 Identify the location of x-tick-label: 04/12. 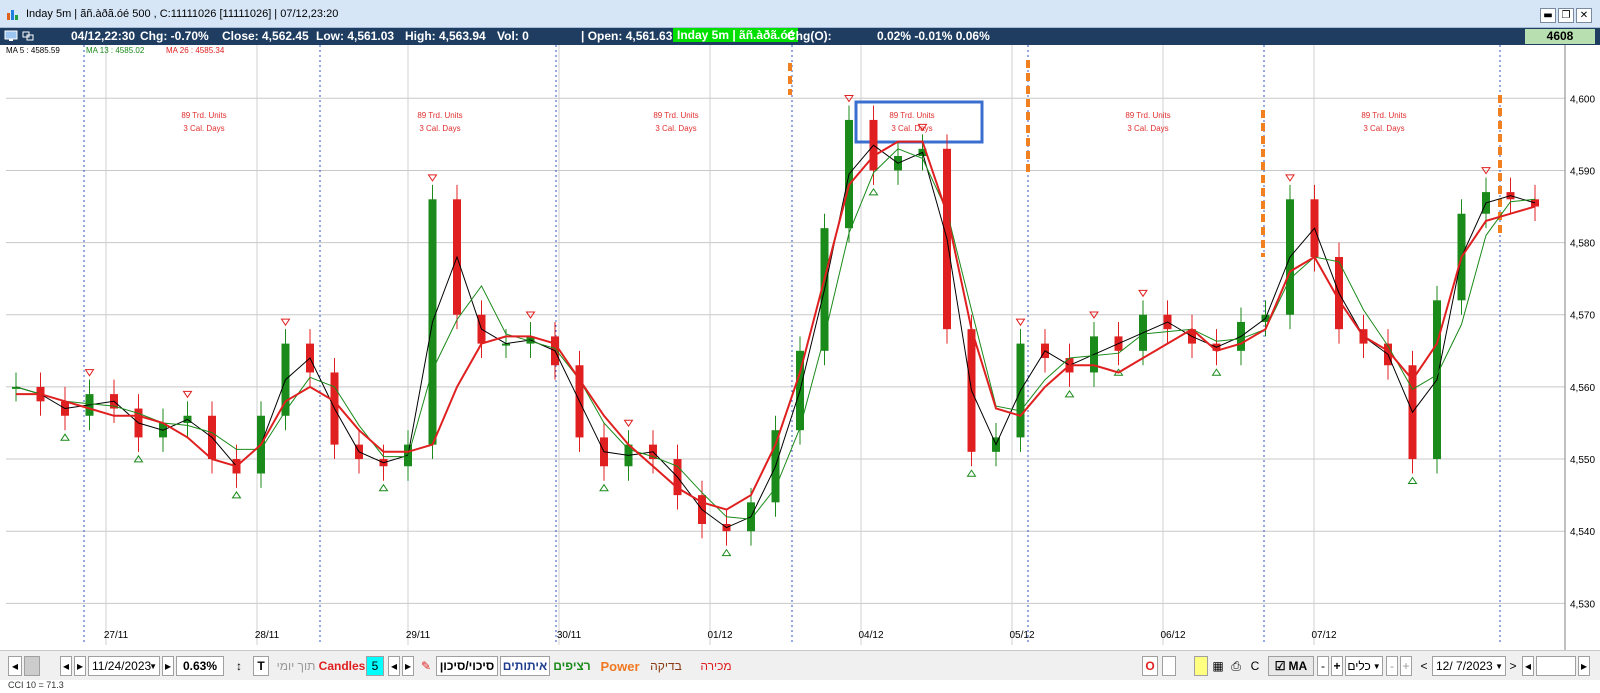
(870, 635).